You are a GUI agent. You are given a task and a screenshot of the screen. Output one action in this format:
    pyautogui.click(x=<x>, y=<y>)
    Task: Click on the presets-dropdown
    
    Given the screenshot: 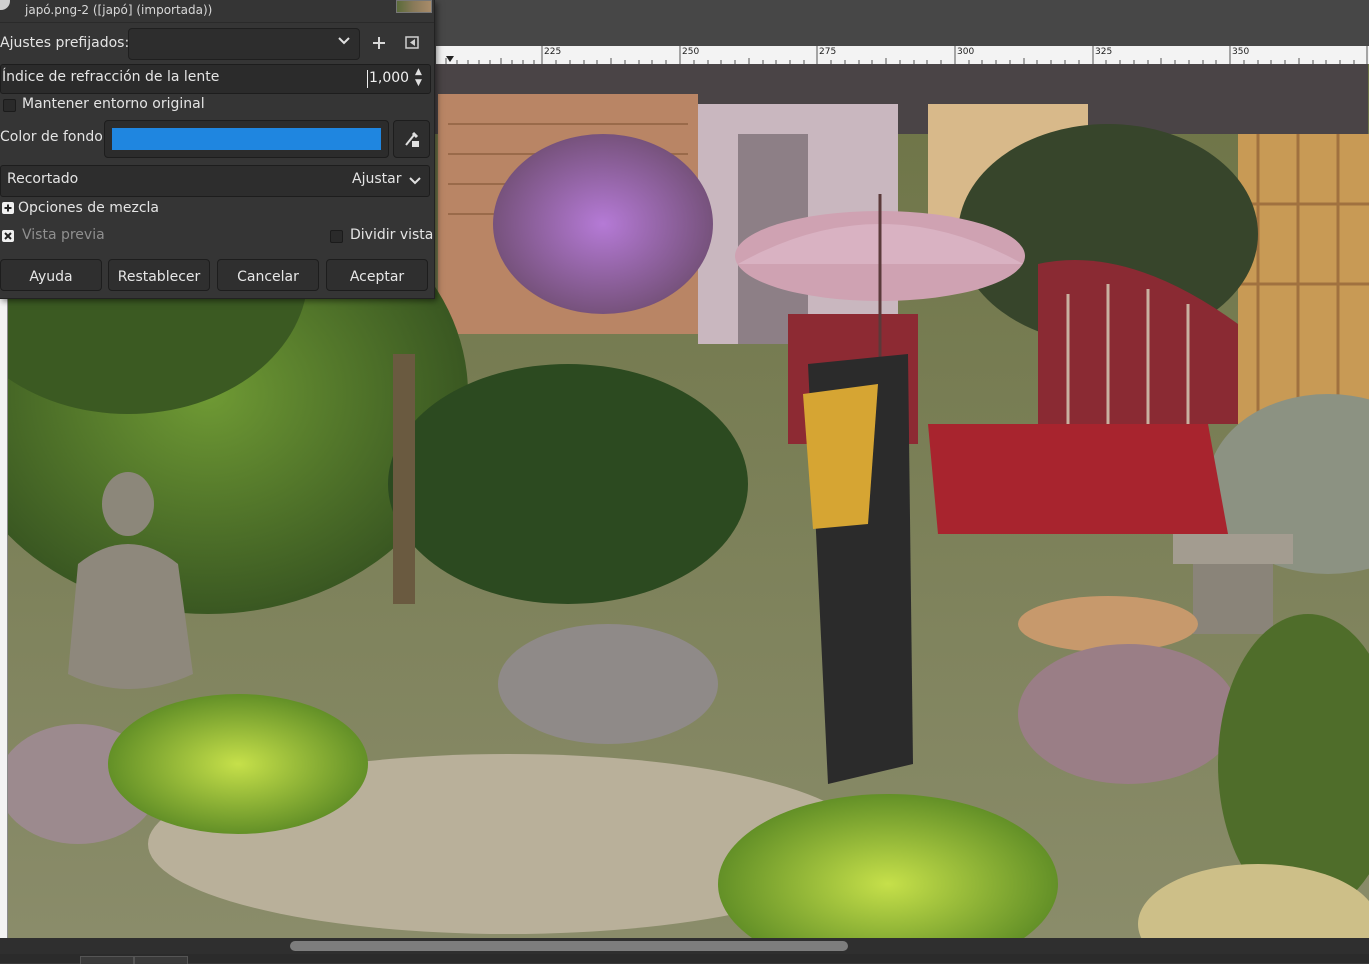 What is the action you would take?
    pyautogui.click(x=244, y=44)
    